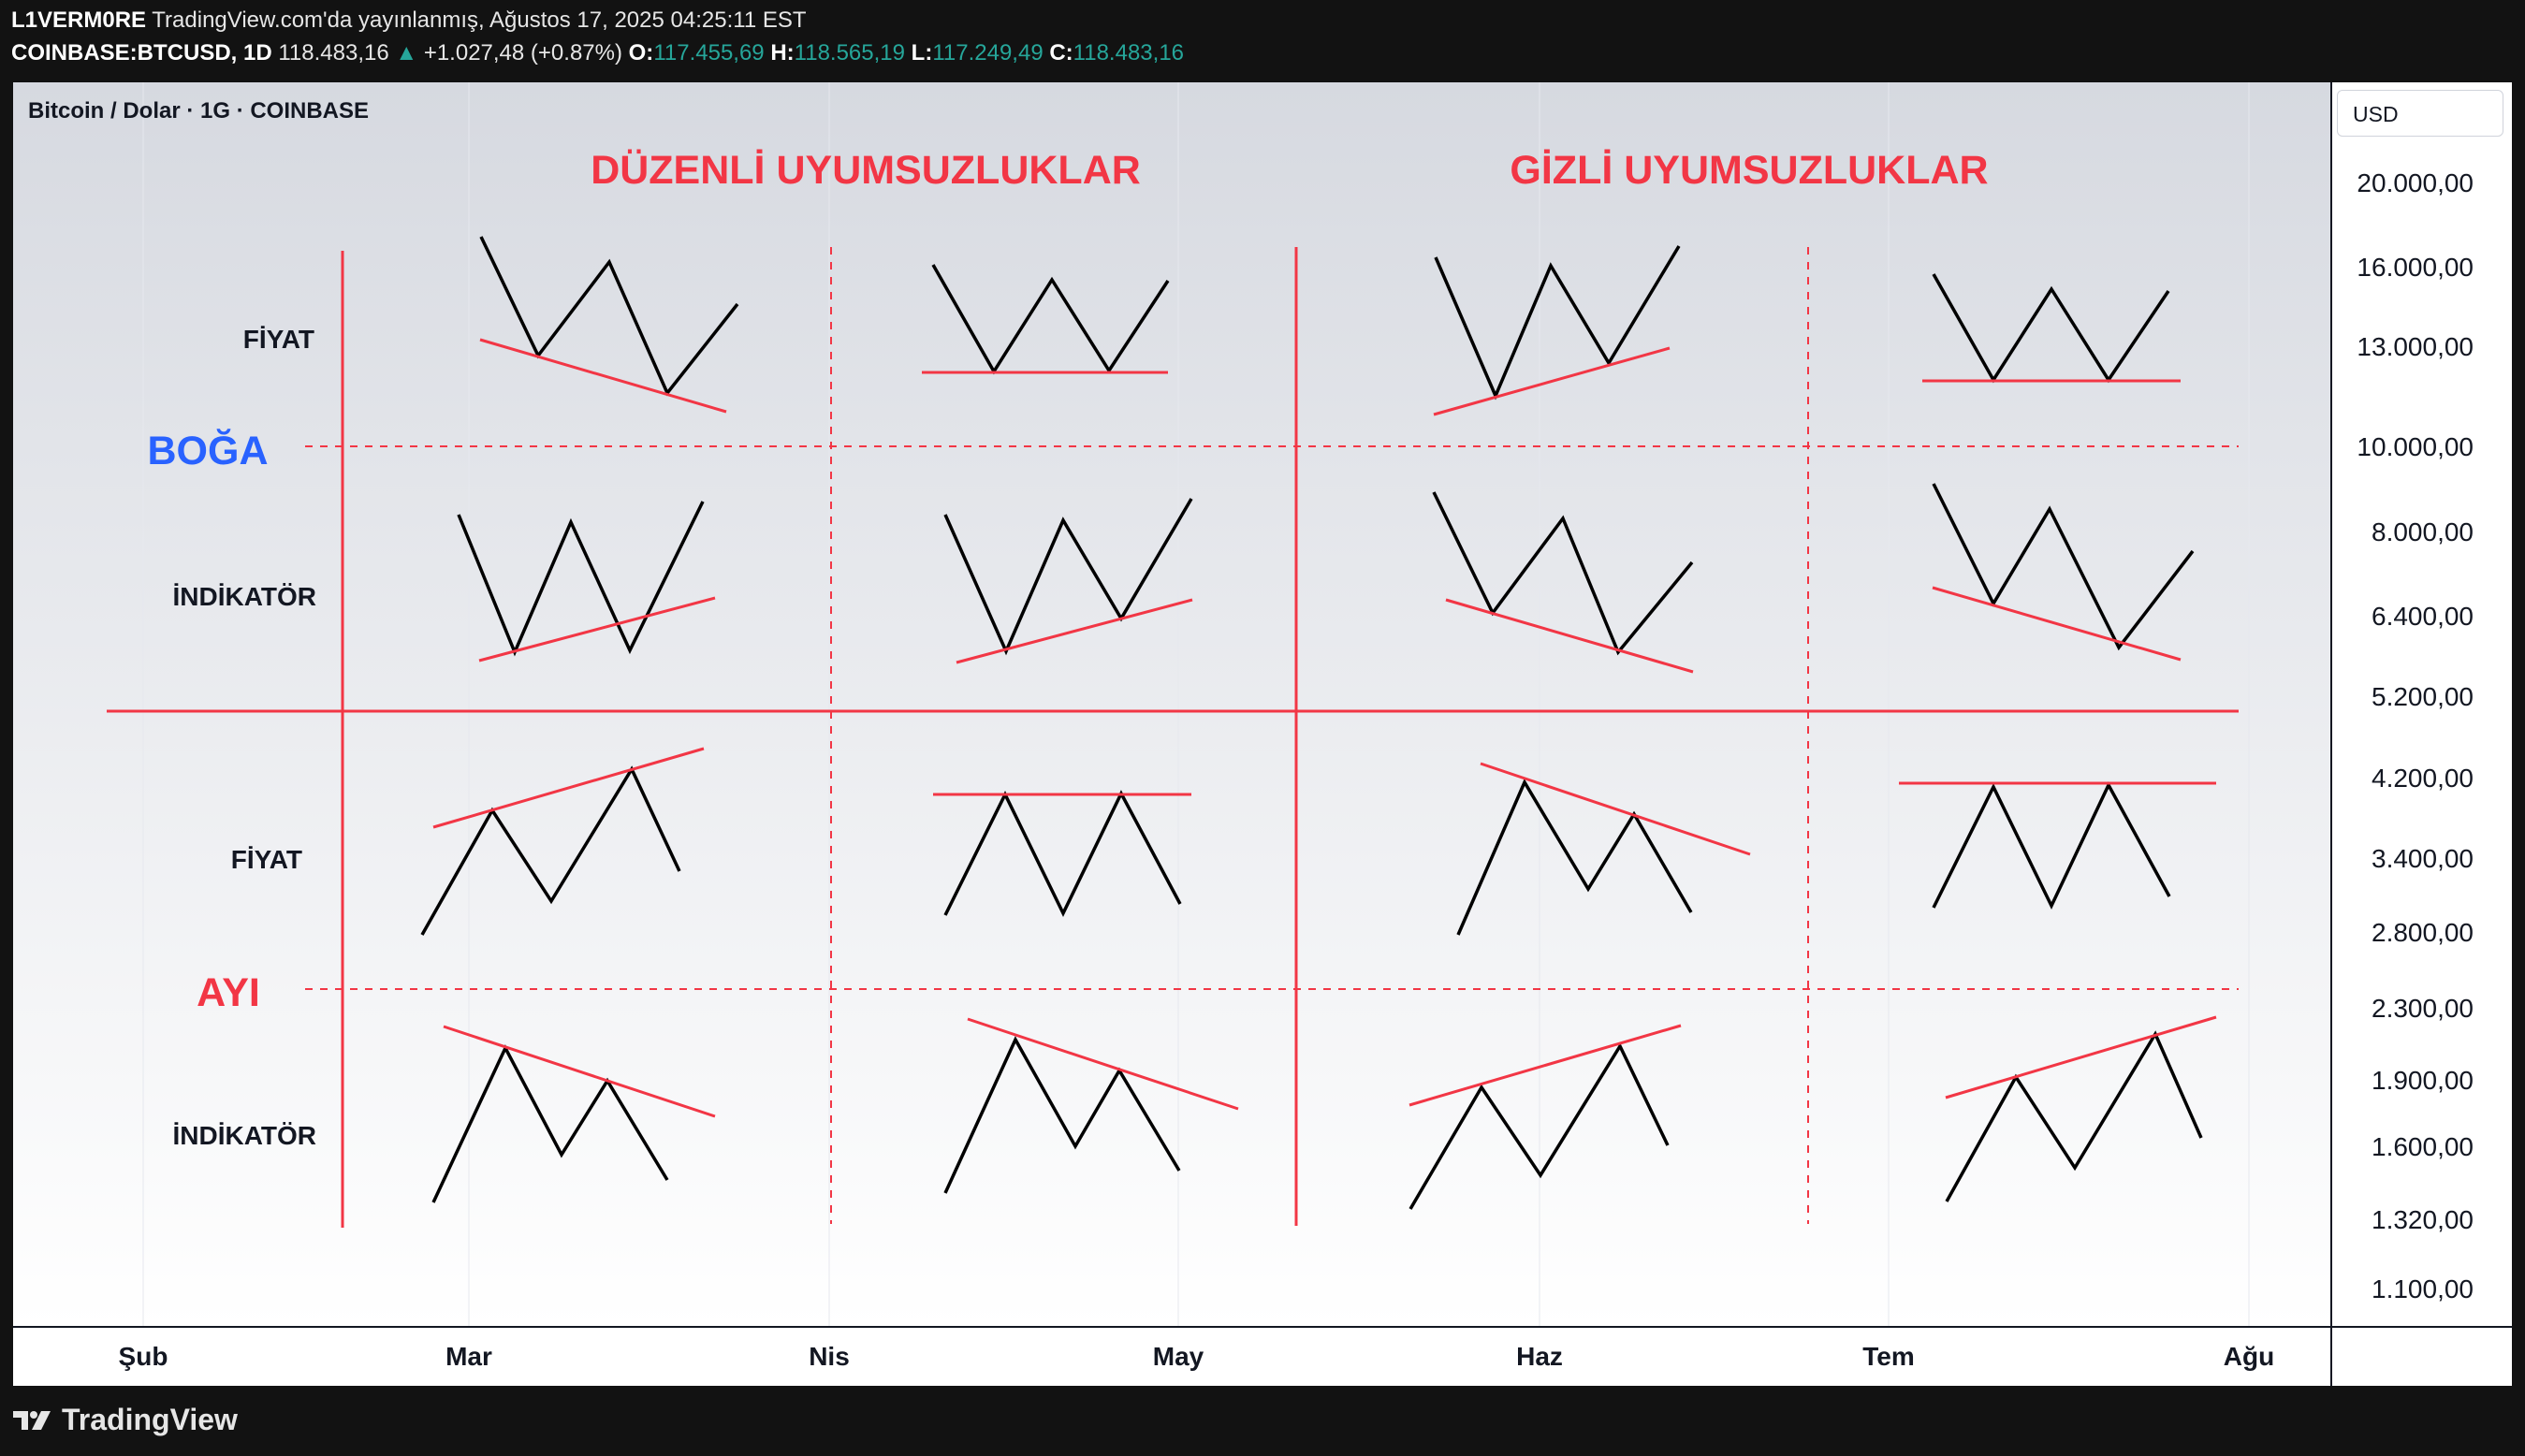  What do you see at coordinates (1889, 1357) in the screenshot?
I see `x-tick: Tem` at bounding box center [1889, 1357].